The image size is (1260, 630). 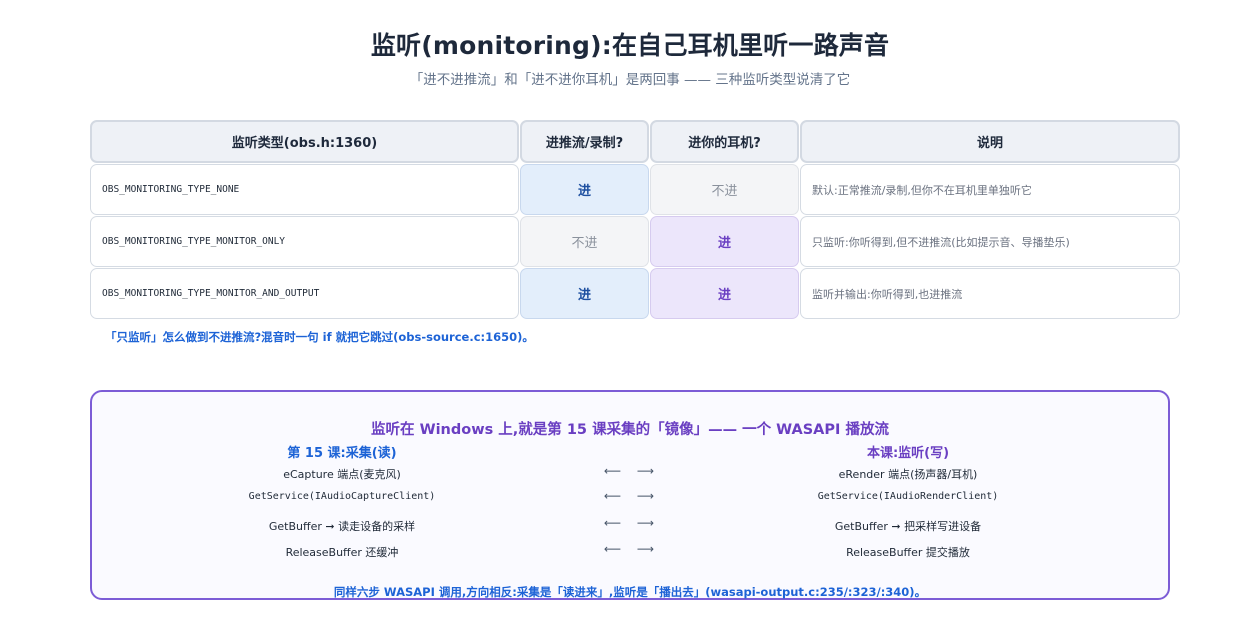 I want to click on table-header-desc: 说明, so click(x=990, y=141).